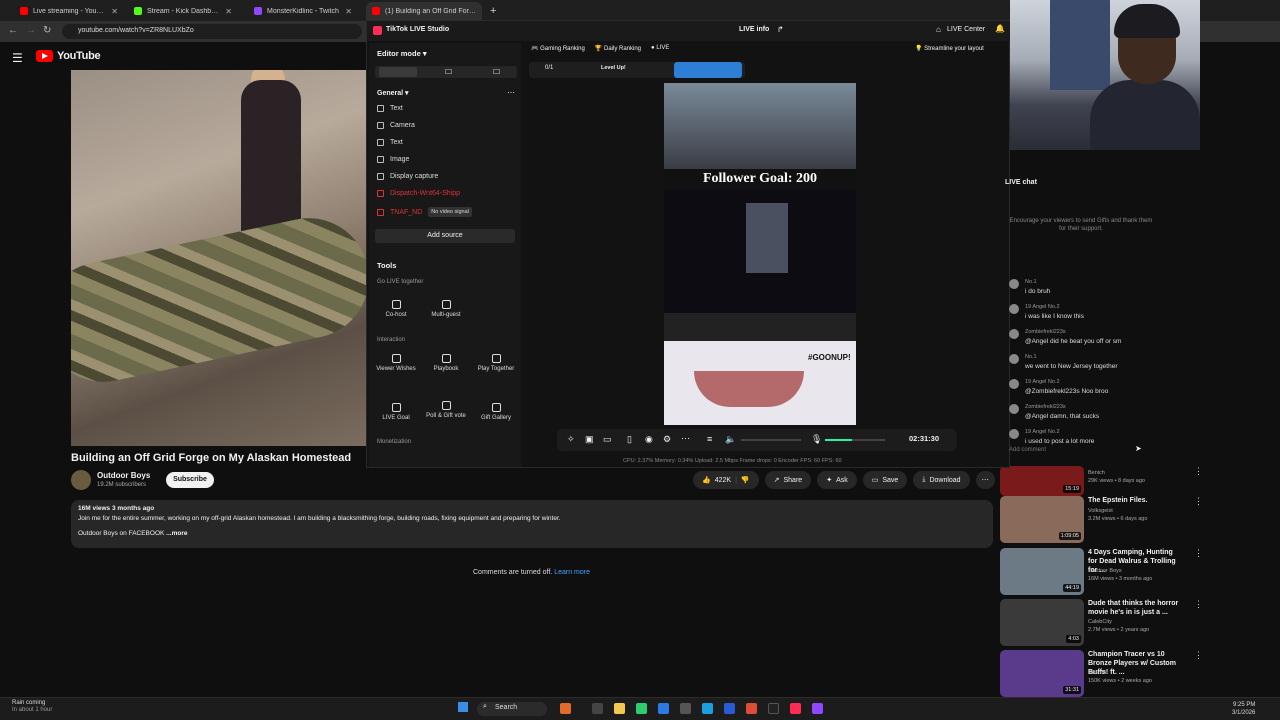 Image resolution: width=1280 pixels, height=720 pixels. I want to click on source-camera: Camera, so click(396, 125).